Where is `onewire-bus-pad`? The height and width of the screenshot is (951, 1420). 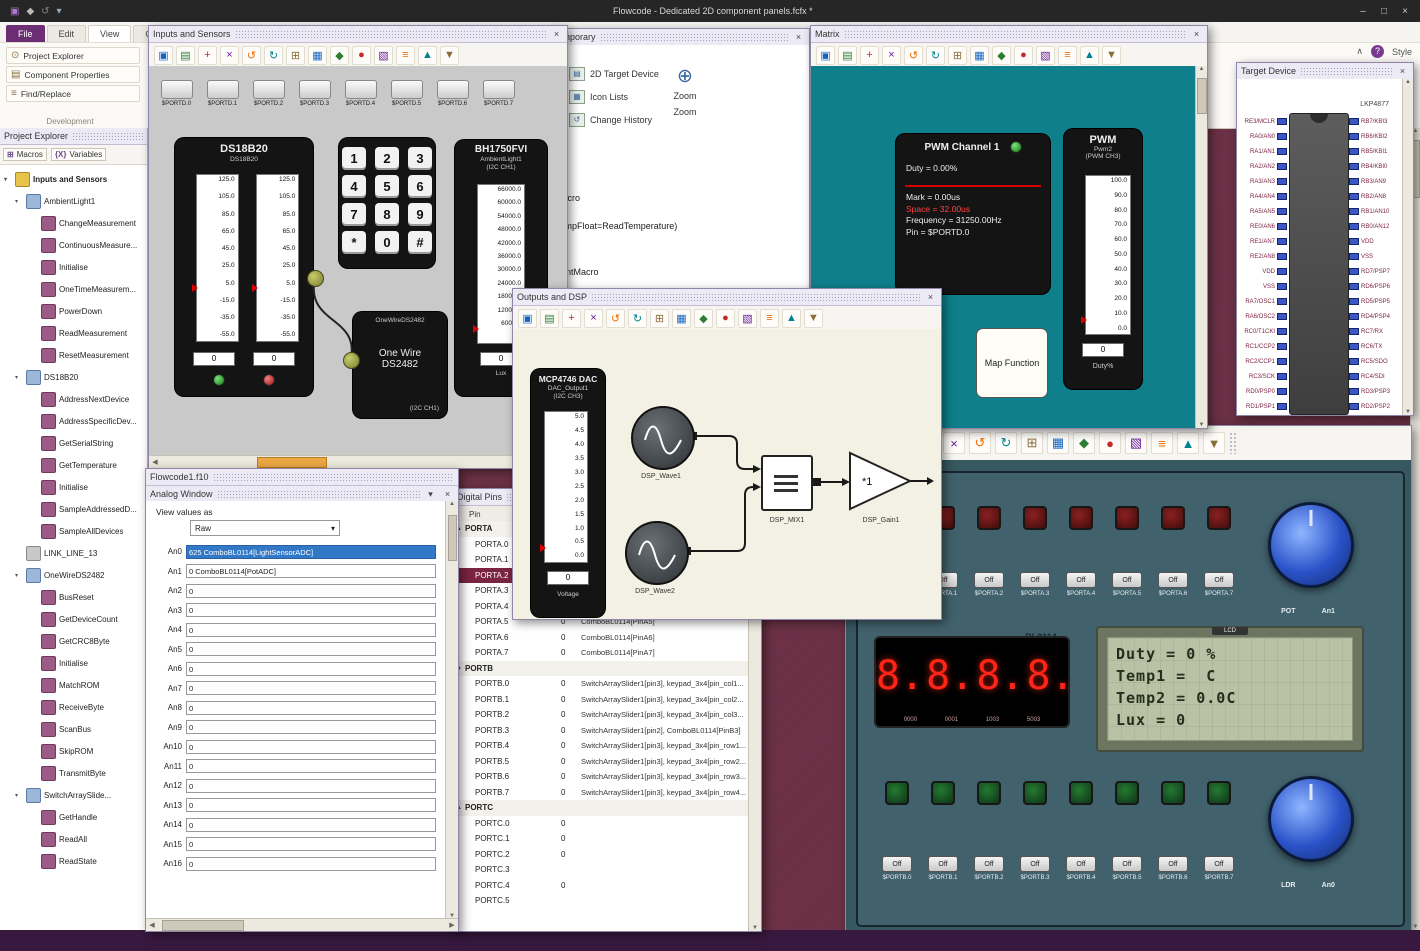 onewire-bus-pad is located at coordinates (351, 360).